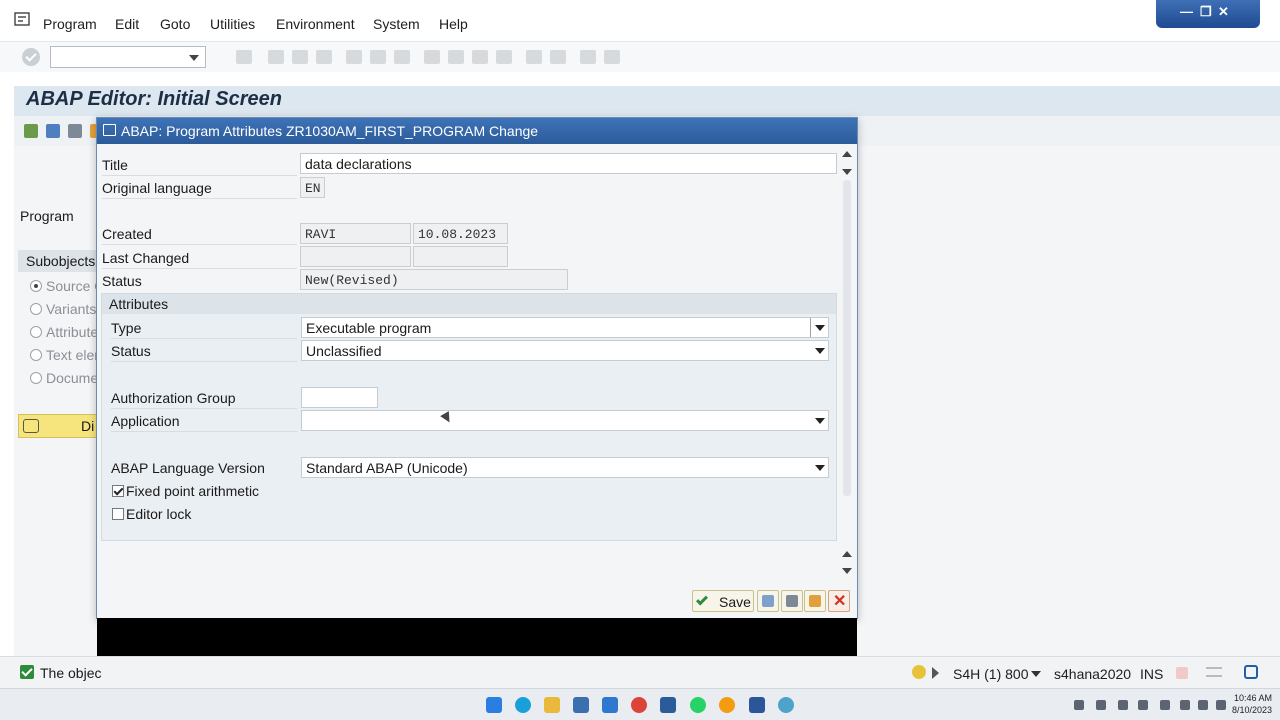 Image resolution: width=1280 pixels, height=720 pixels. I want to click on microphone-icon, so click(1143, 705).